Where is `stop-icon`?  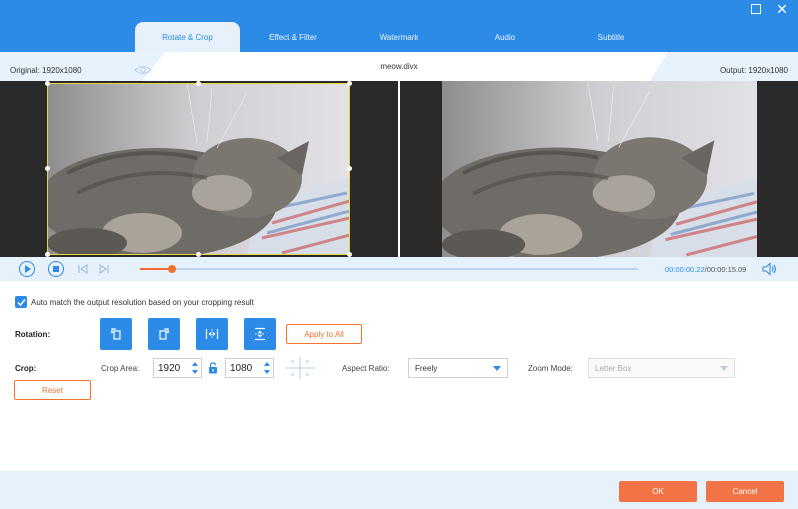 stop-icon is located at coordinates (56, 269).